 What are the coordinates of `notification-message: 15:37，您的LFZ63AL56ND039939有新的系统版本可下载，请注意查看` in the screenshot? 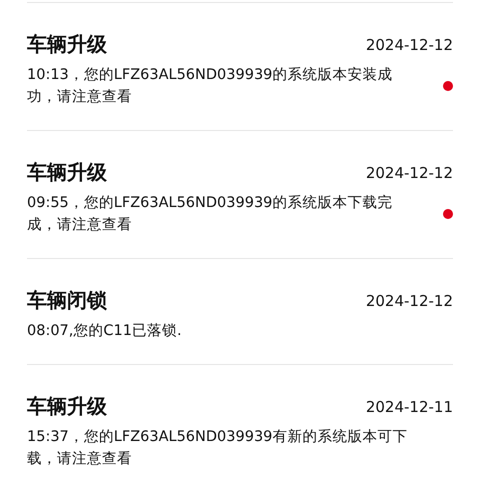 It's located at (217, 448).